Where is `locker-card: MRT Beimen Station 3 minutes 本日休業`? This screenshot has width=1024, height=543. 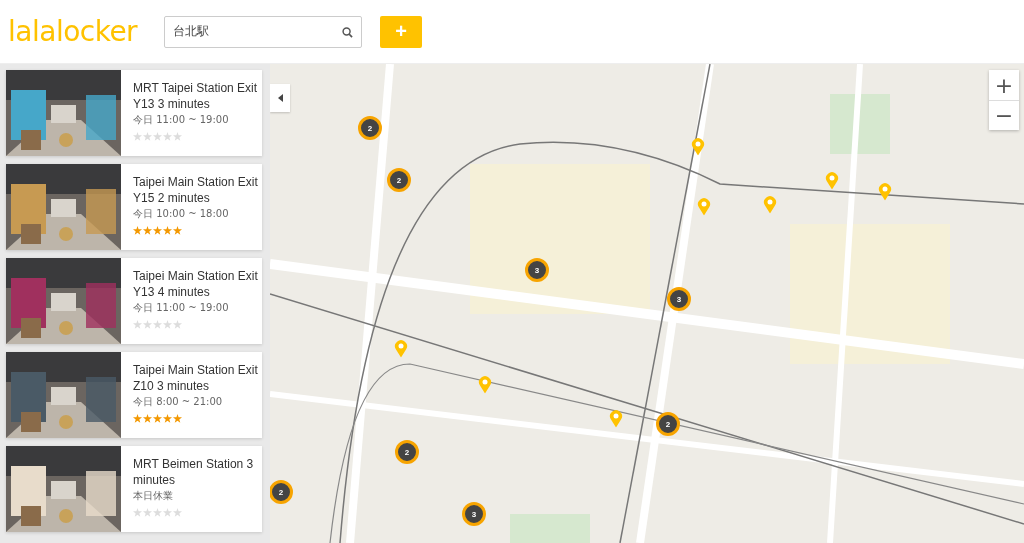 locker-card: MRT Beimen Station 3 minutes 本日休業 is located at coordinates (134, 489).